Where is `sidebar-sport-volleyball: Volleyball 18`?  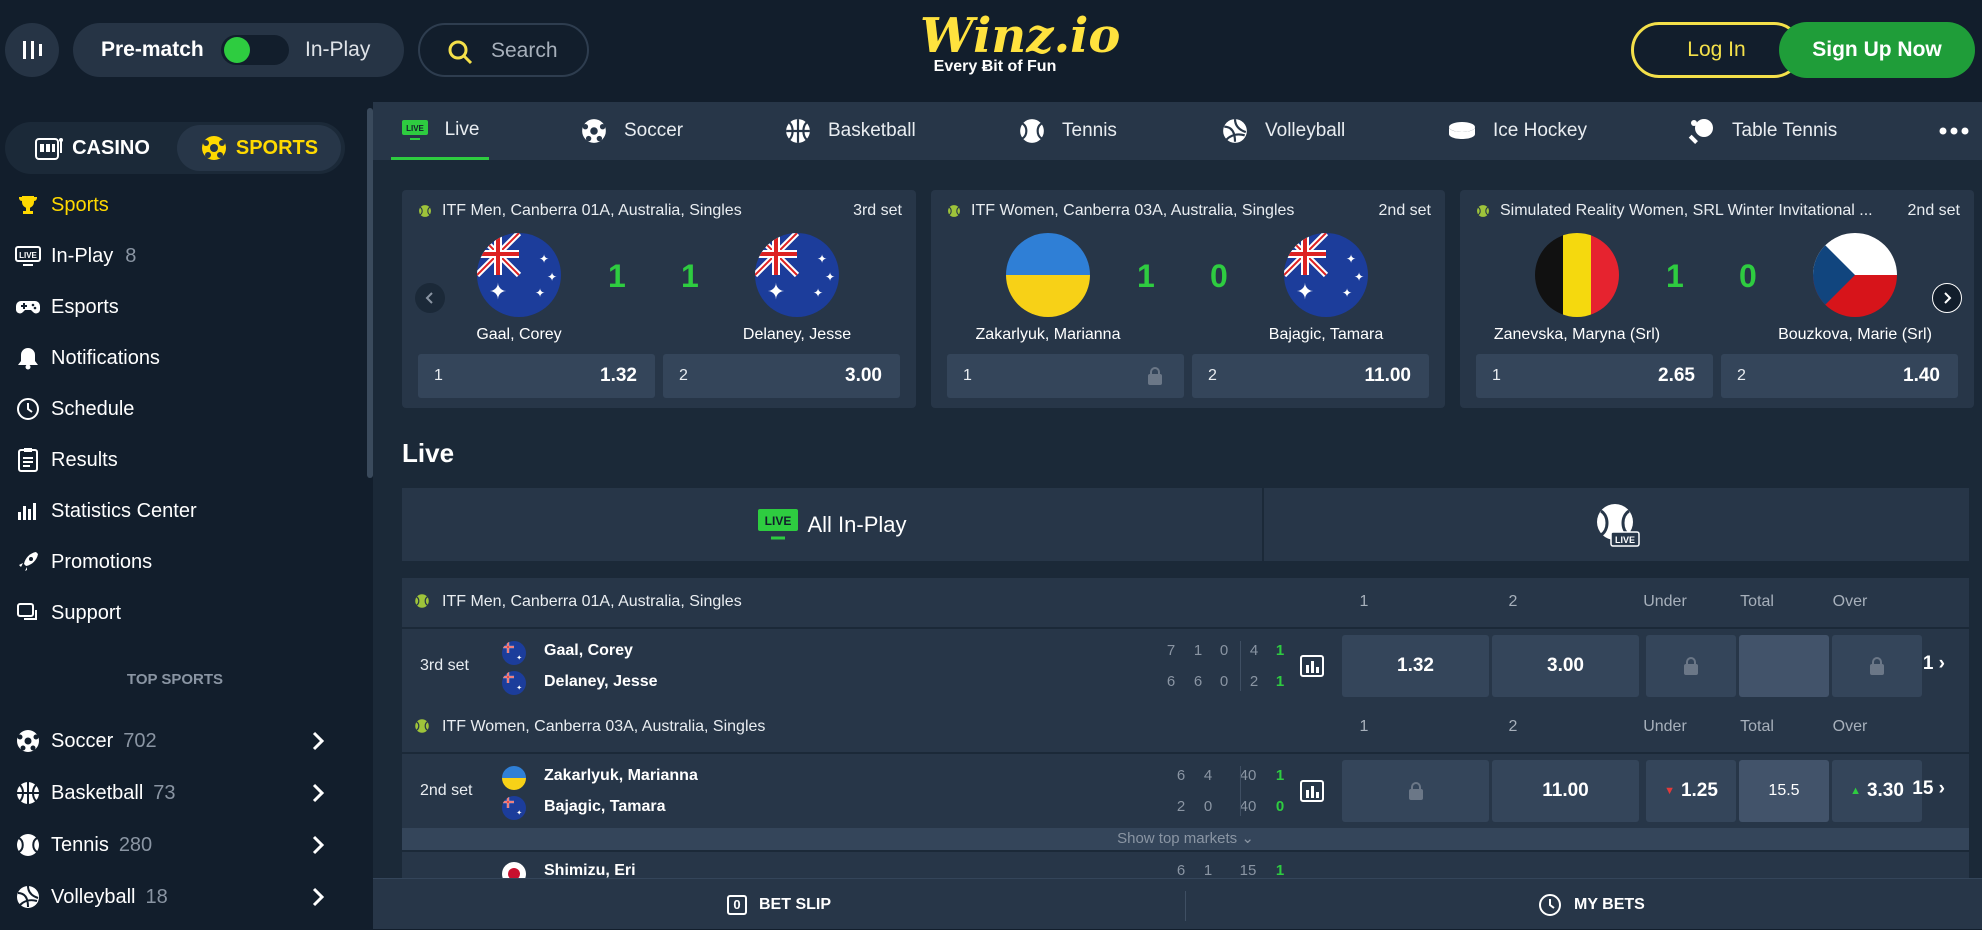 sidebar-sport-volleyball: Volleyball 18 is located at coordinates (174, 897).